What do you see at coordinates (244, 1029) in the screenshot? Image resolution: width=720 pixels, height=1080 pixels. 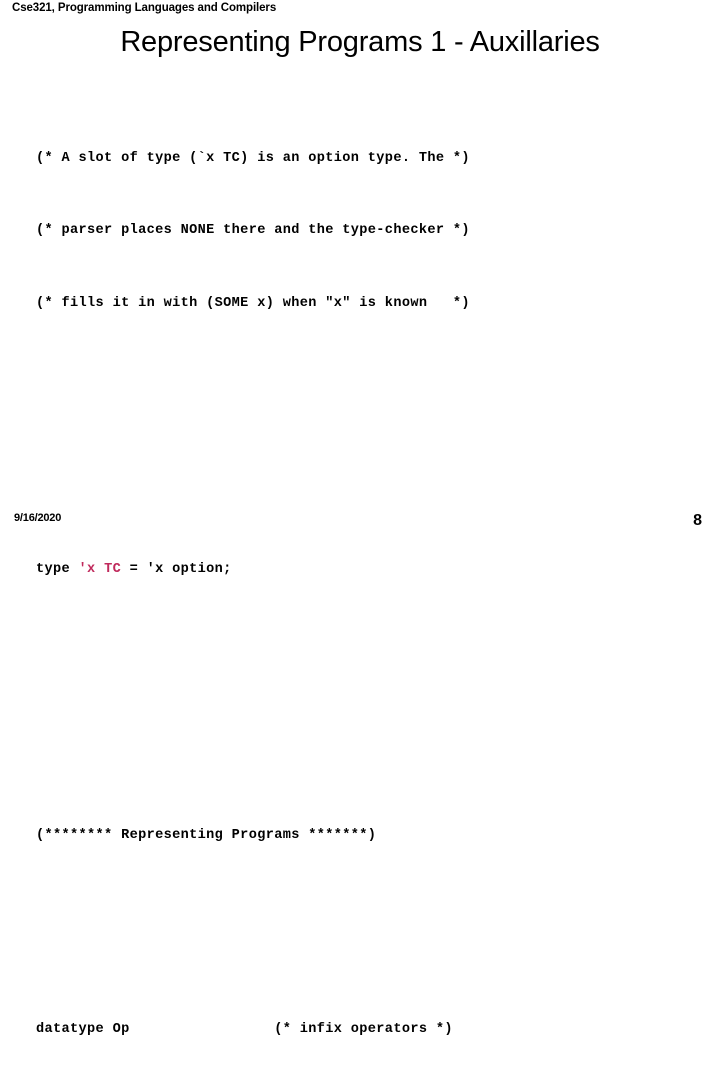 I see `datatype-op-line-1: datatype Op (* infix operators *)` at bounding box center [244, 1029].